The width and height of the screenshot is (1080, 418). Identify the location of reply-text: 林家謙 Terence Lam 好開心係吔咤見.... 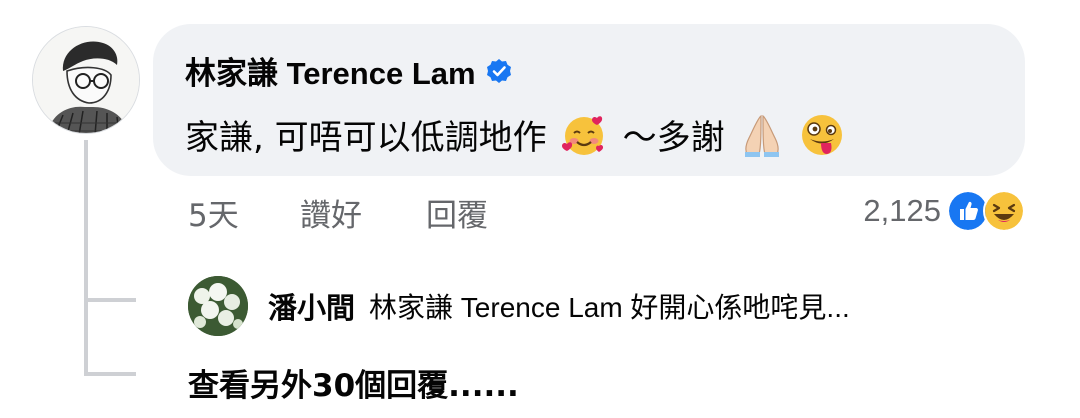
(609, 307).